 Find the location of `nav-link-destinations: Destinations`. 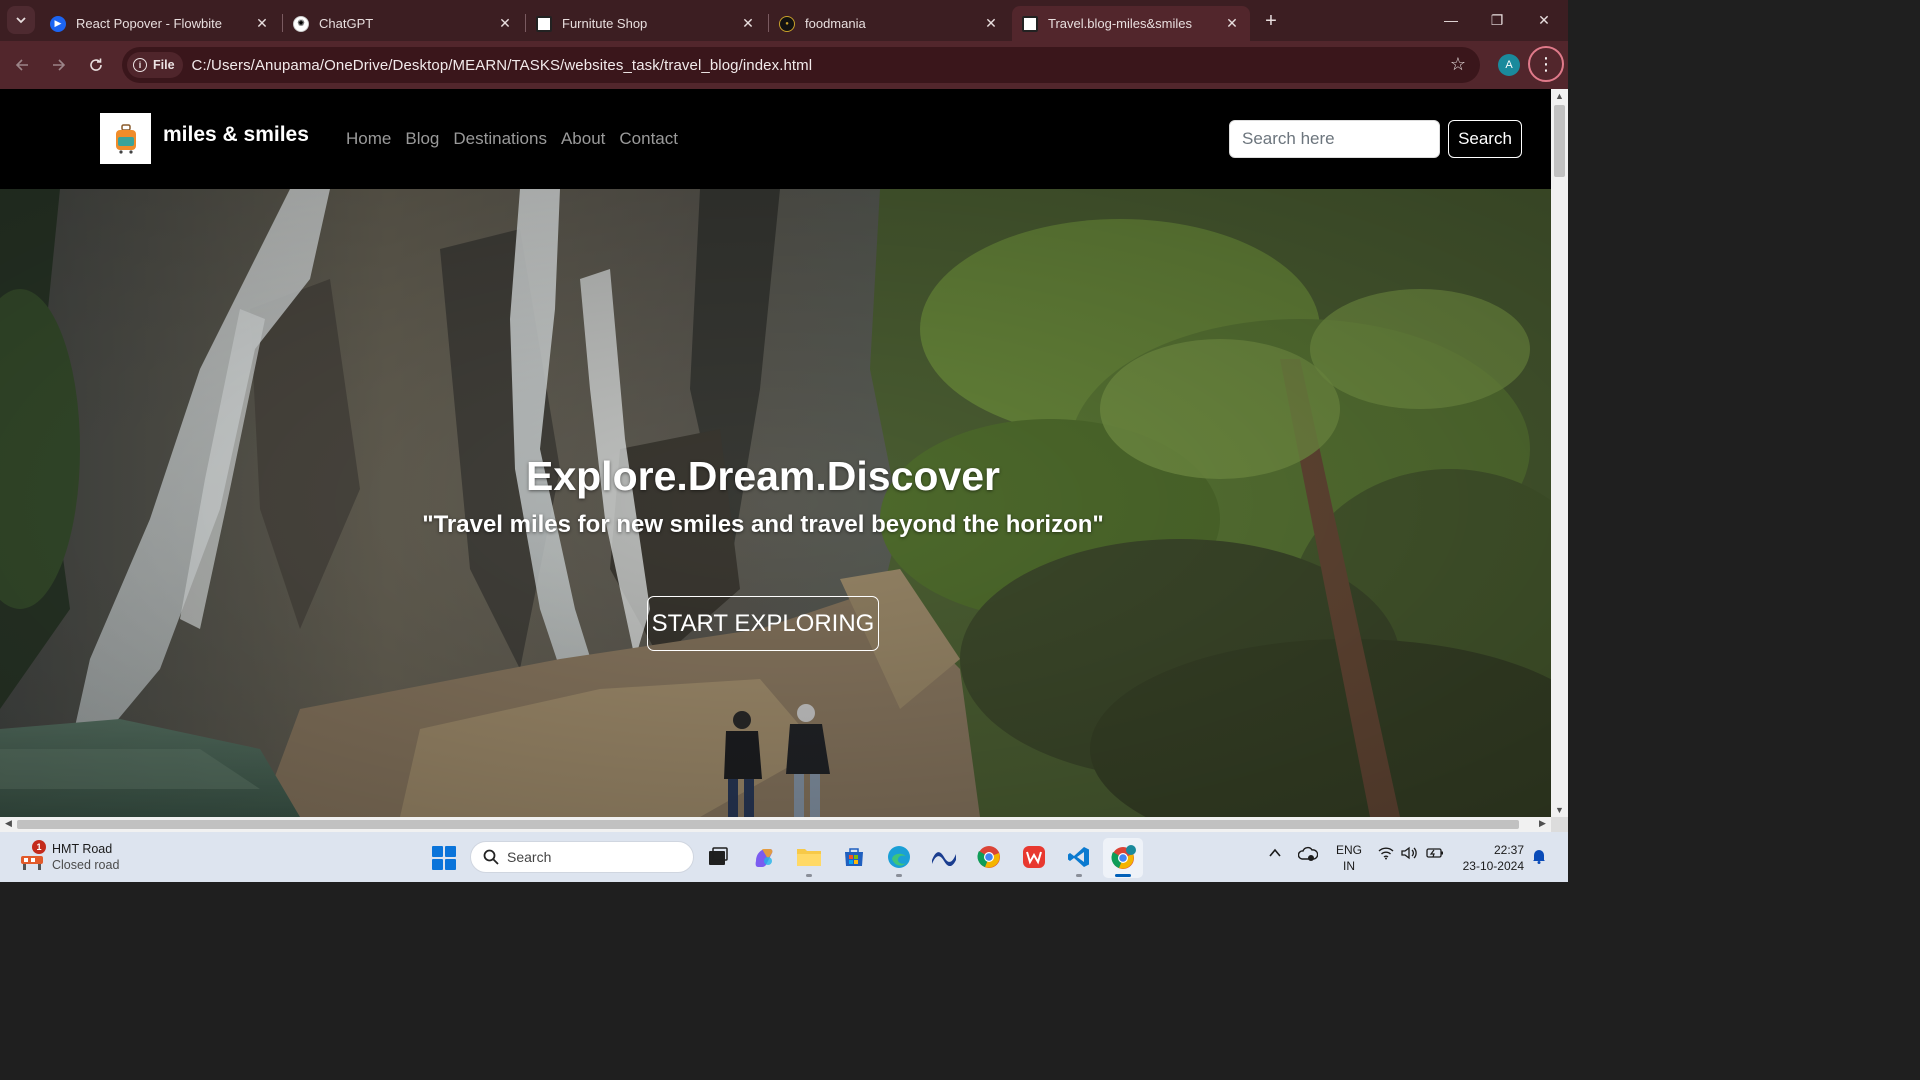

nav-link-destinations: Destinations is located at coordinates (500, 139).